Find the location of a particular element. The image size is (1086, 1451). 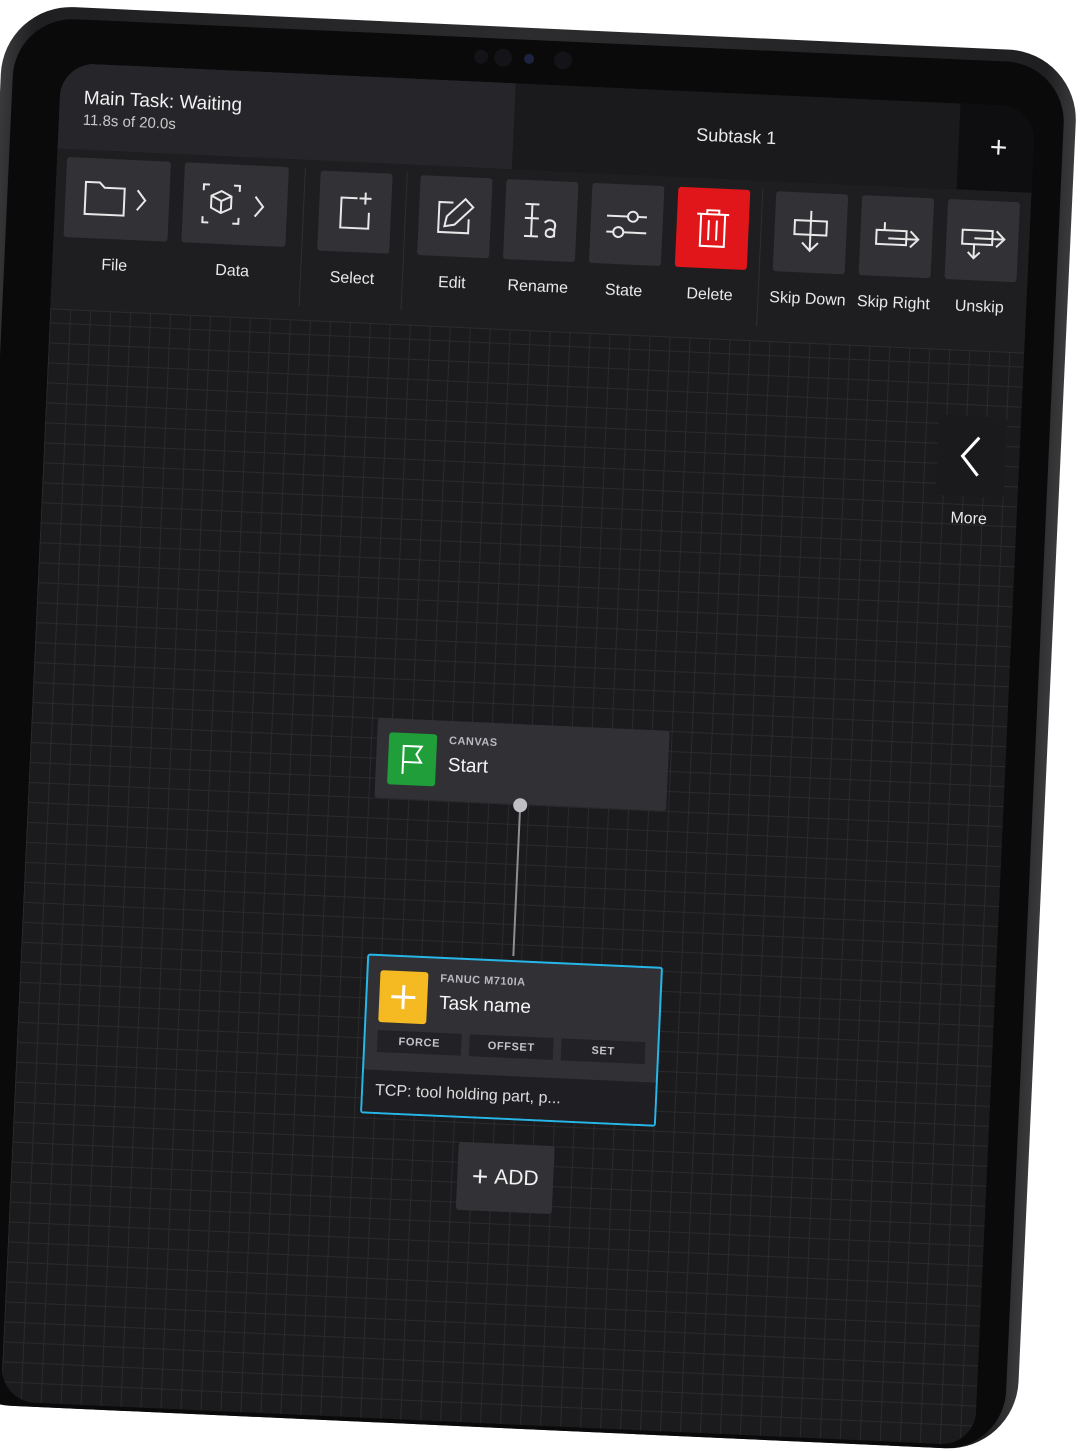

data-button: Data is located at coordinates (234, 222).